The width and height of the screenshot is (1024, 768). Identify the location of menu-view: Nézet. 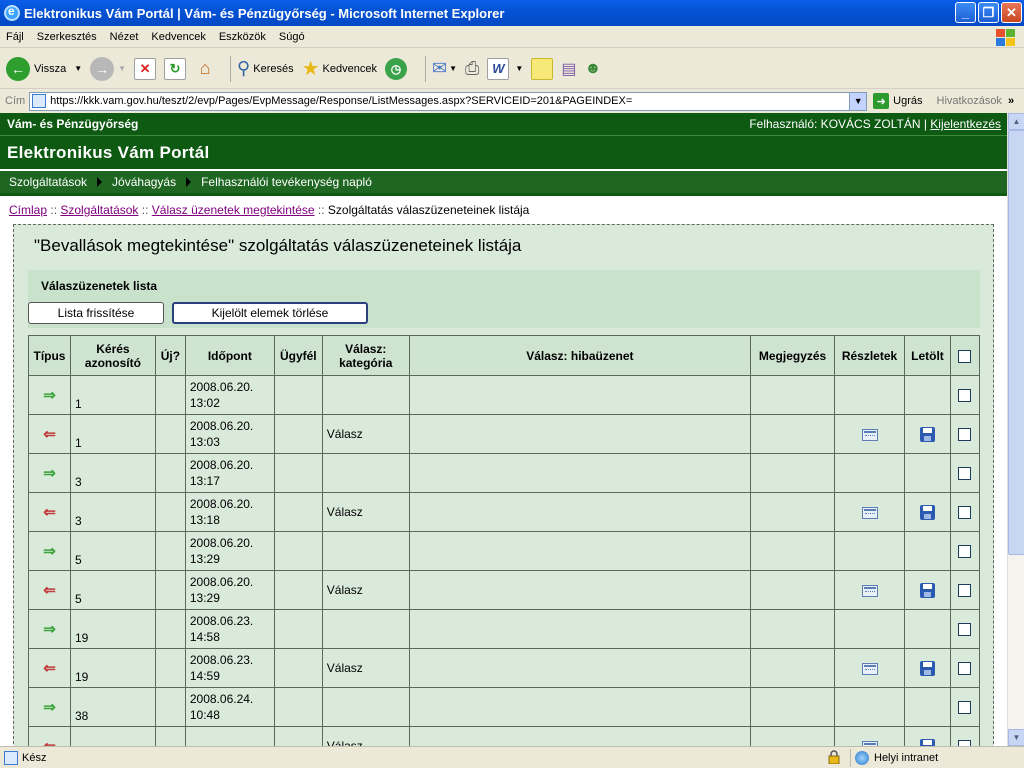
(124, 37).